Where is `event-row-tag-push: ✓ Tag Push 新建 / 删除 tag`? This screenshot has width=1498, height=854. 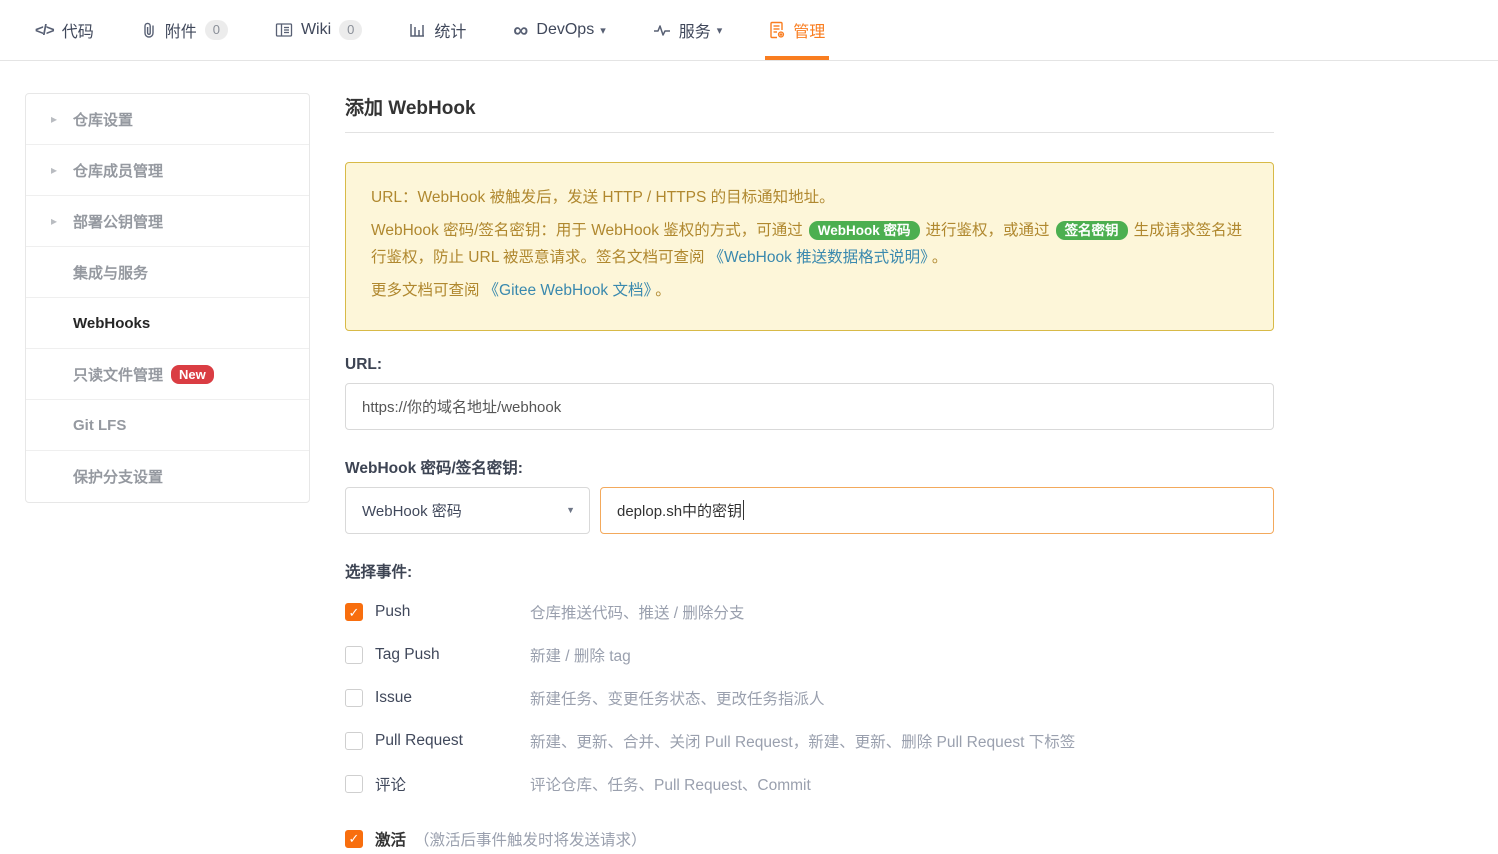
event-row-tag-push: ✓ Tag Push 新建 / 删除 tag is located at coordinates (809, 655).